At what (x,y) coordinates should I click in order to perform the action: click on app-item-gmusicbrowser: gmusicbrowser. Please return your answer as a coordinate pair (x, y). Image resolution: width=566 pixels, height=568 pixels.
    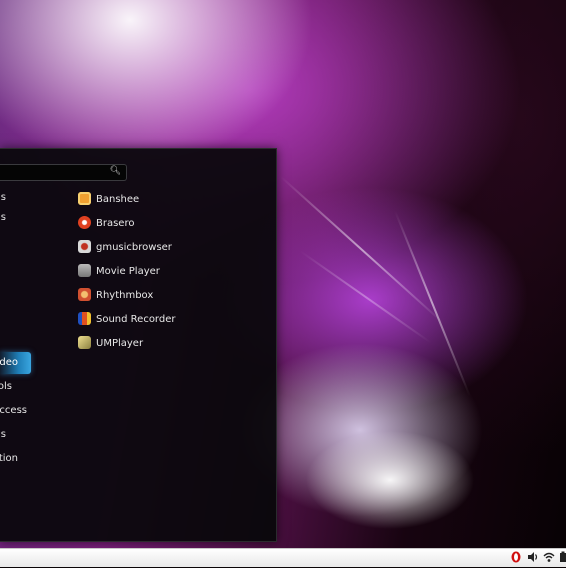
    Looking at the image, I should click on (125, 248).